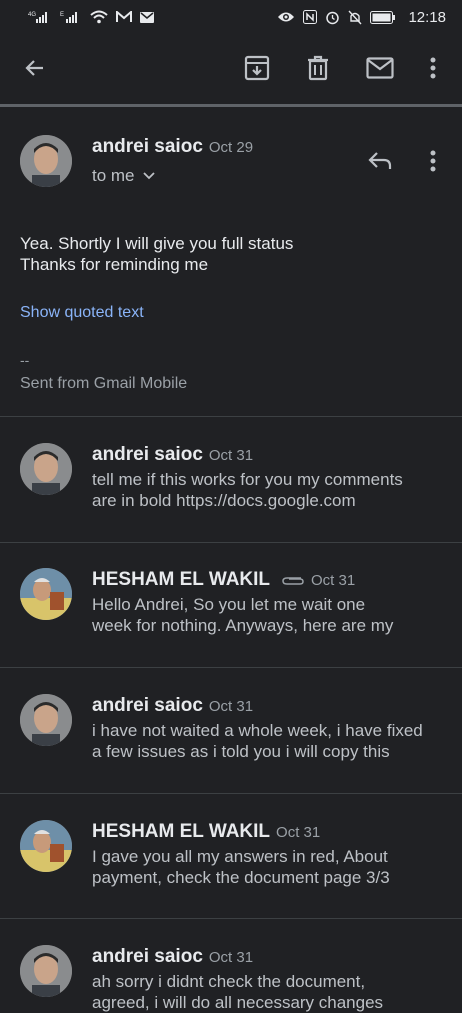 Image resolution: width=462 pixels, height=1013 pixels. Describe the element at coordinates (99, 17) in the screenshot. I see `wifi-icon` at that location.